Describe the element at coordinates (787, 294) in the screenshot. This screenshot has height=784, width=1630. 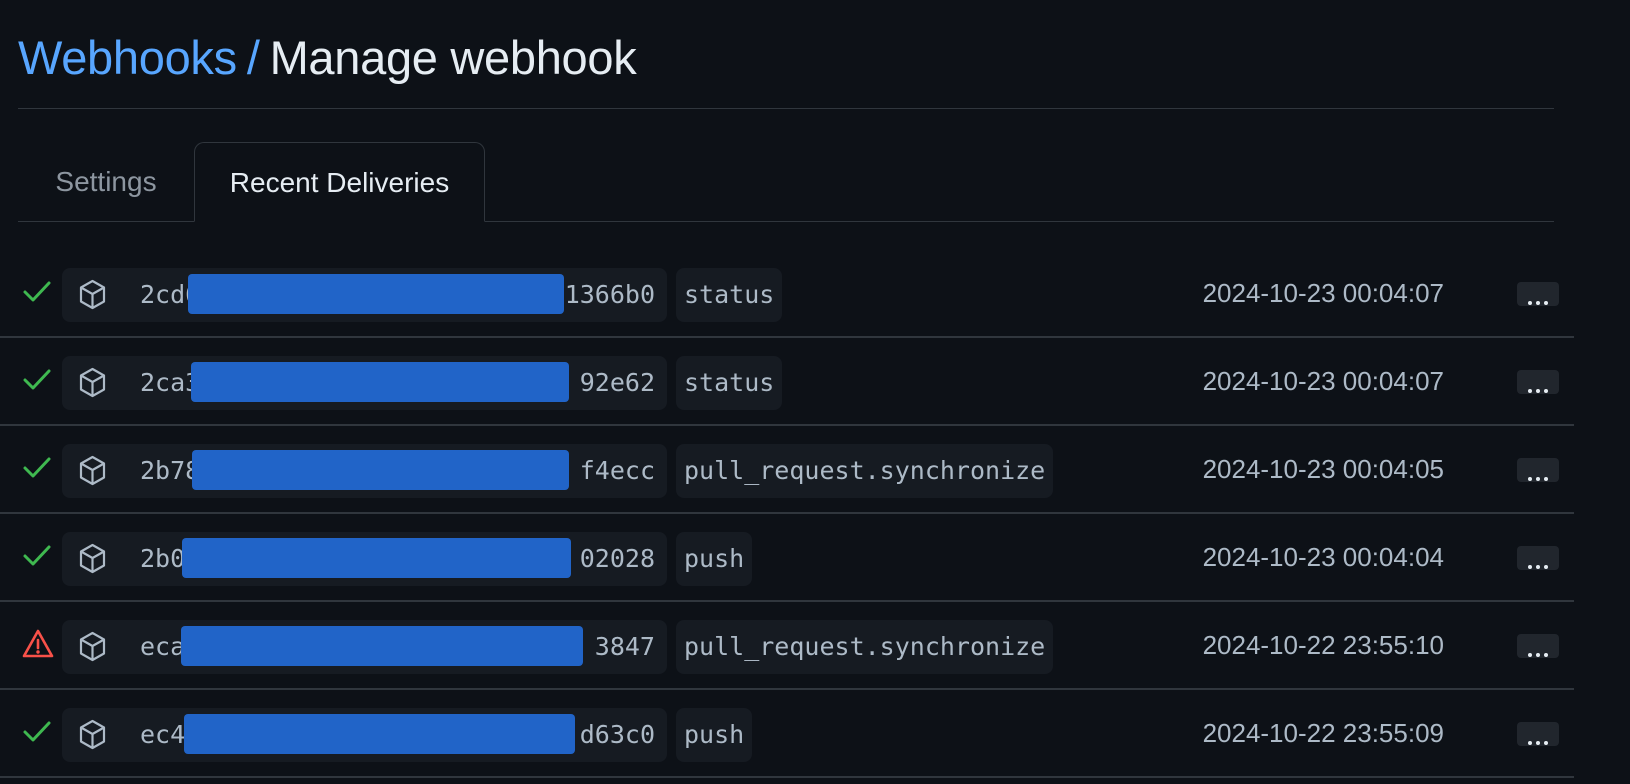
I see `delivery-row: 2cd6 1366b0 status 2024-10-23 00:04:07` at that location.